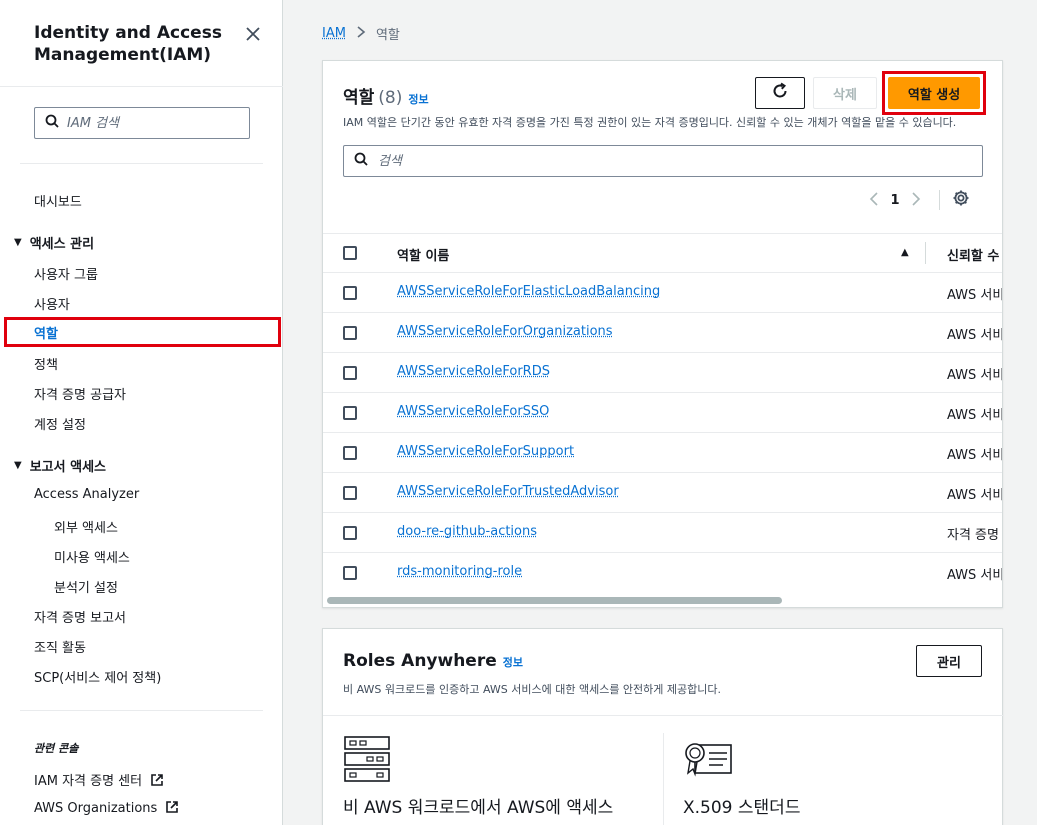 The width and height of the screenshot is (1037, 825). Describe the element at coordinates (973, 254) in the screenshot. I see `column-header-trusted-entities: 신뢰할 수` at that location.